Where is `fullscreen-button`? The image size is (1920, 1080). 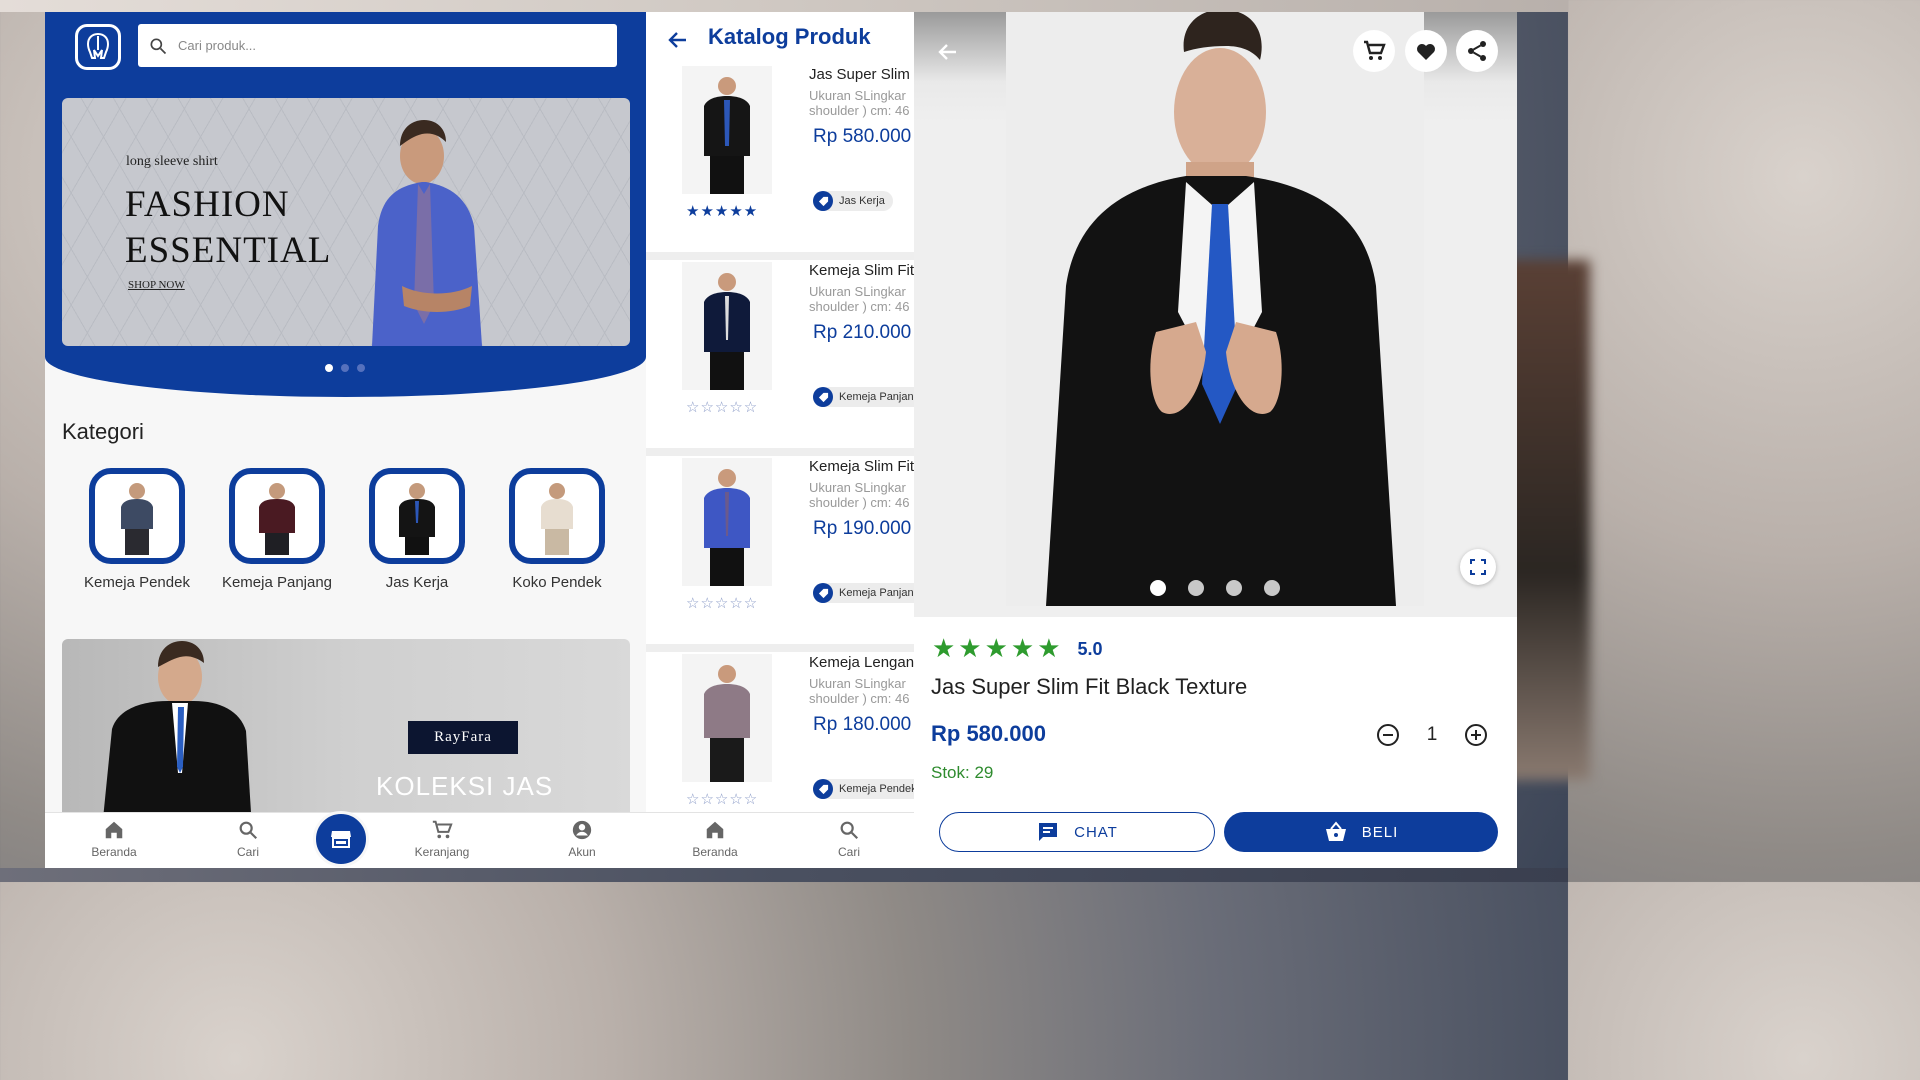
fullscreen-button is located at coordinates (1478, 567).